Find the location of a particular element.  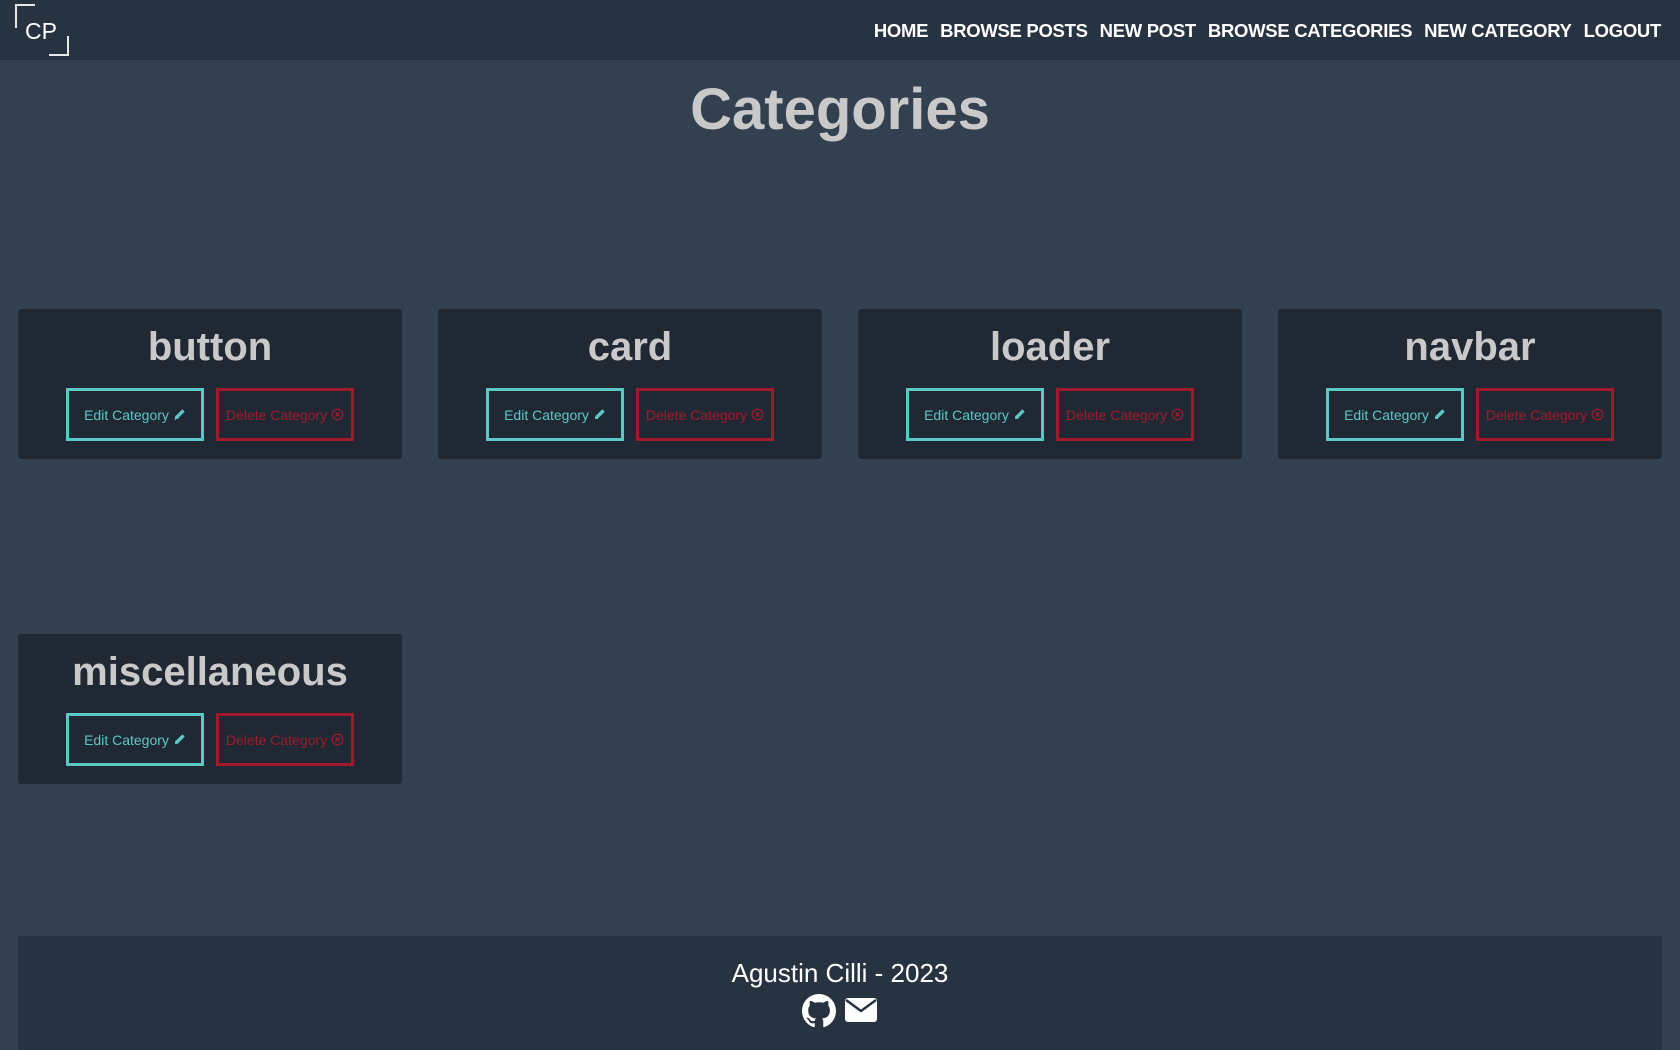

nav-browse-categories-link: BROWSE CATEGORIES is located at coordinates (1310, 31).